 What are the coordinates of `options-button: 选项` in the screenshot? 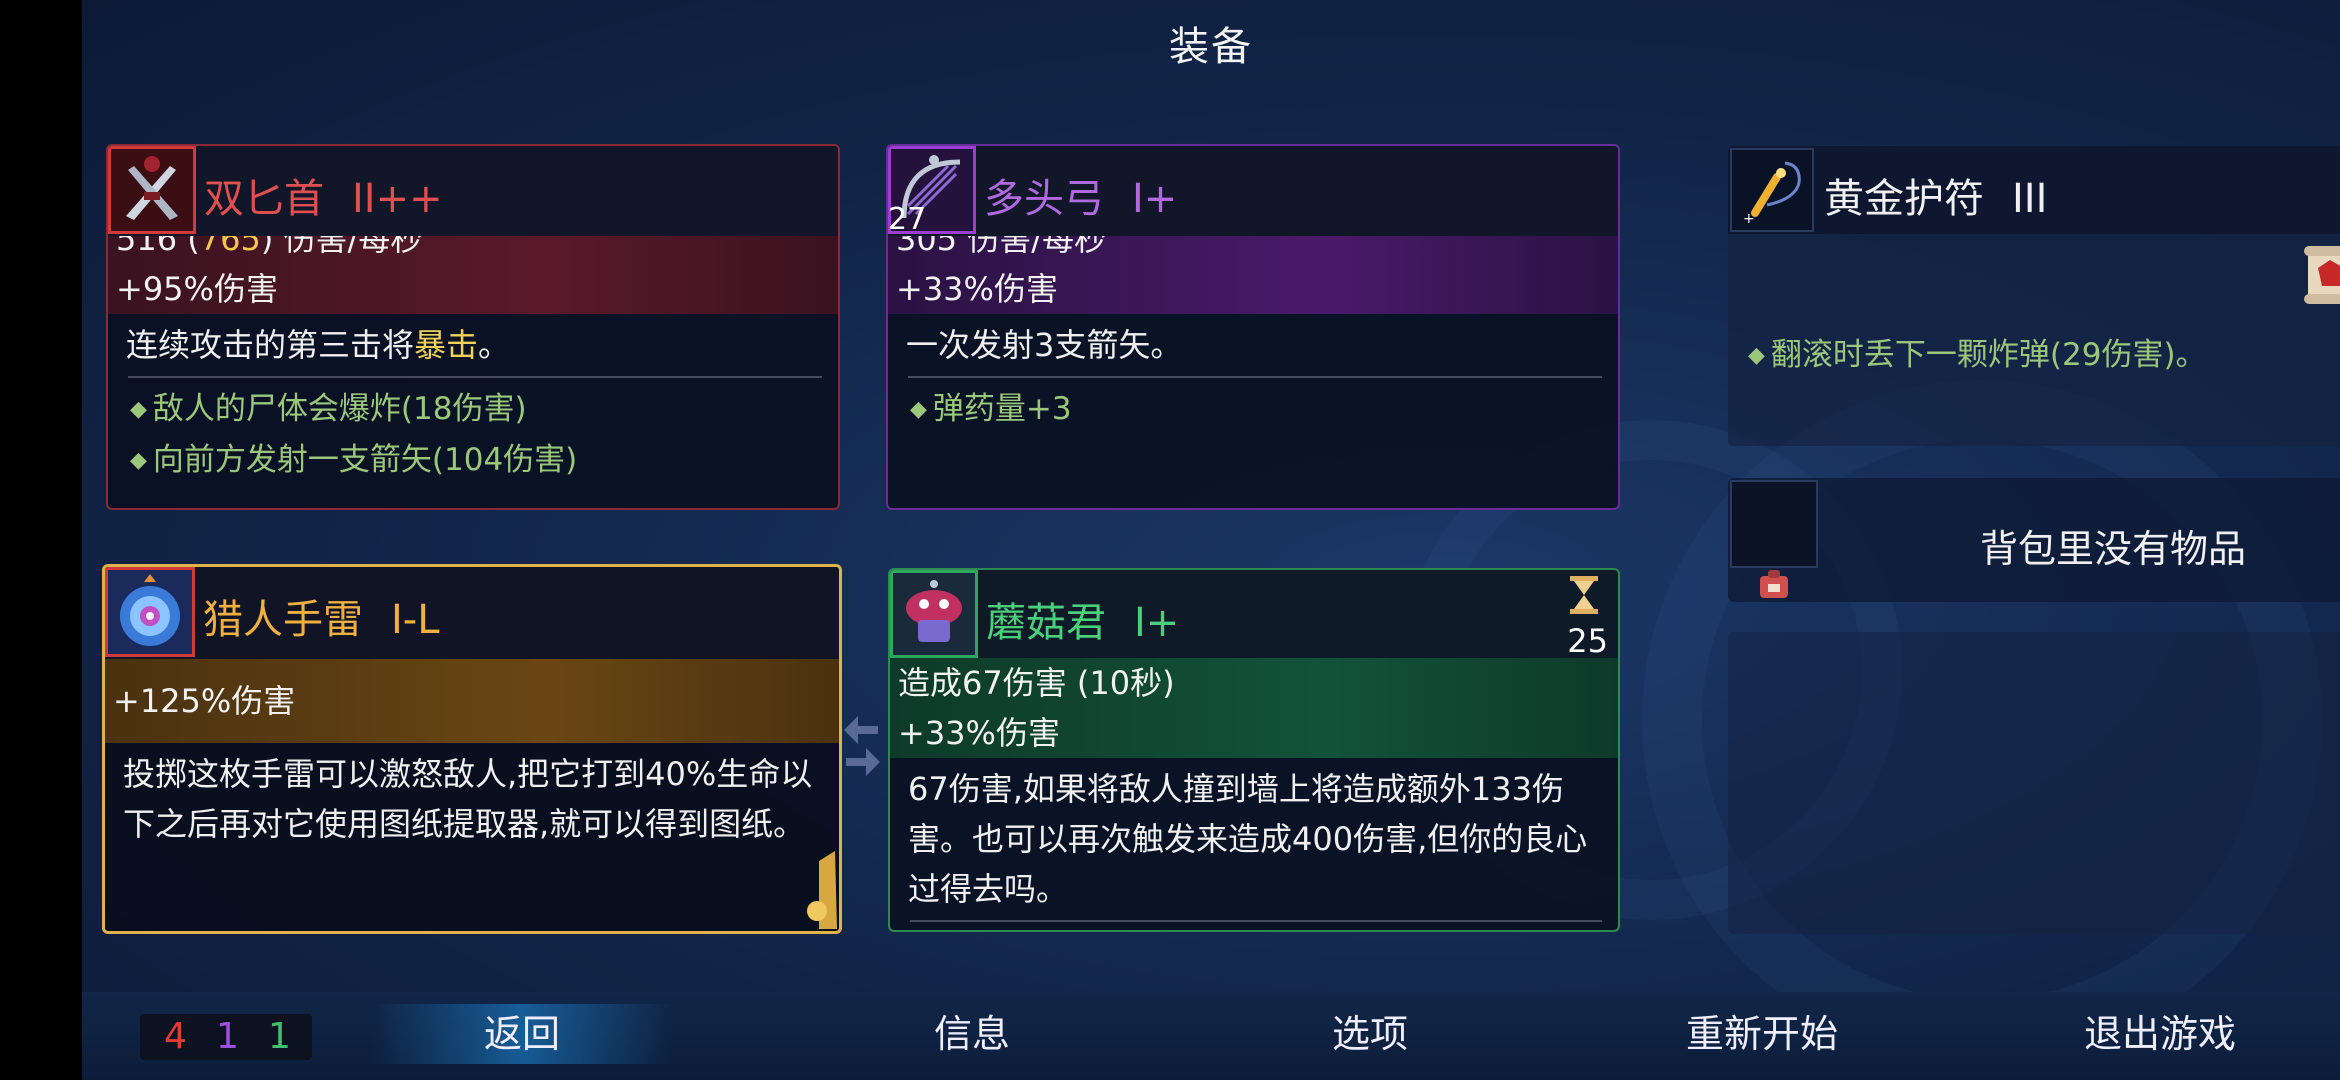 It's located at (1370, 1034).